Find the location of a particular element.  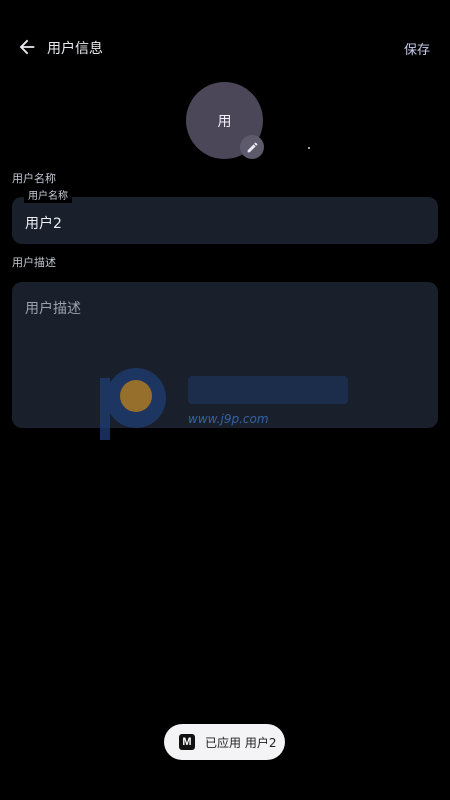

watermark-url: www.j9p.com is located at coordinates (228, 419).